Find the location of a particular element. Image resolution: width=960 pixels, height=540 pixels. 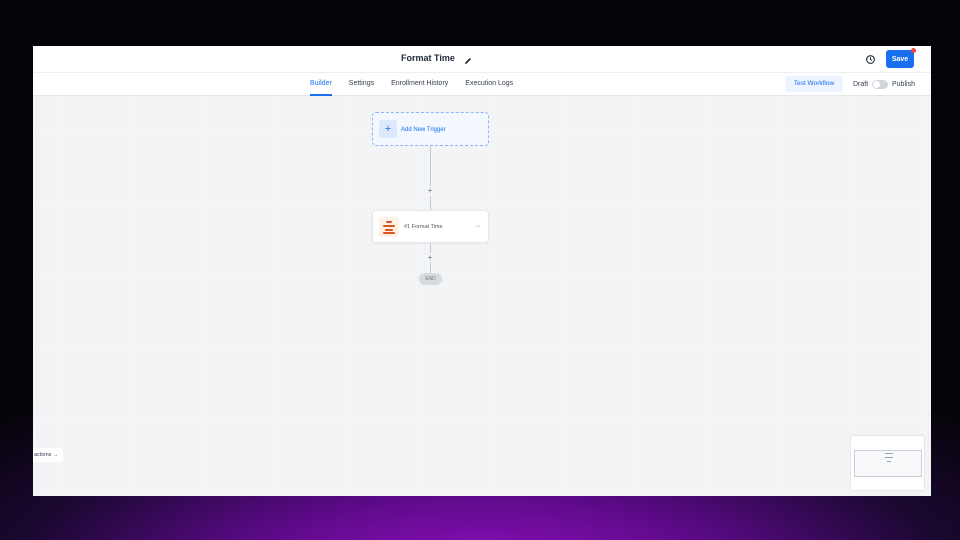

save-button: Save is located at coordinates (900, 59).